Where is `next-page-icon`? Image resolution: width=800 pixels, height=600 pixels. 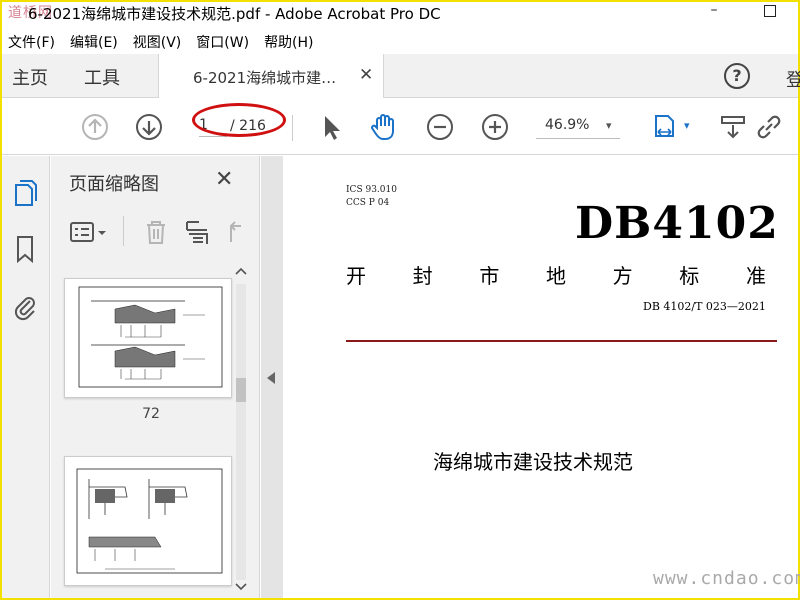
next-page-icon is located at coordinates (149, 127).